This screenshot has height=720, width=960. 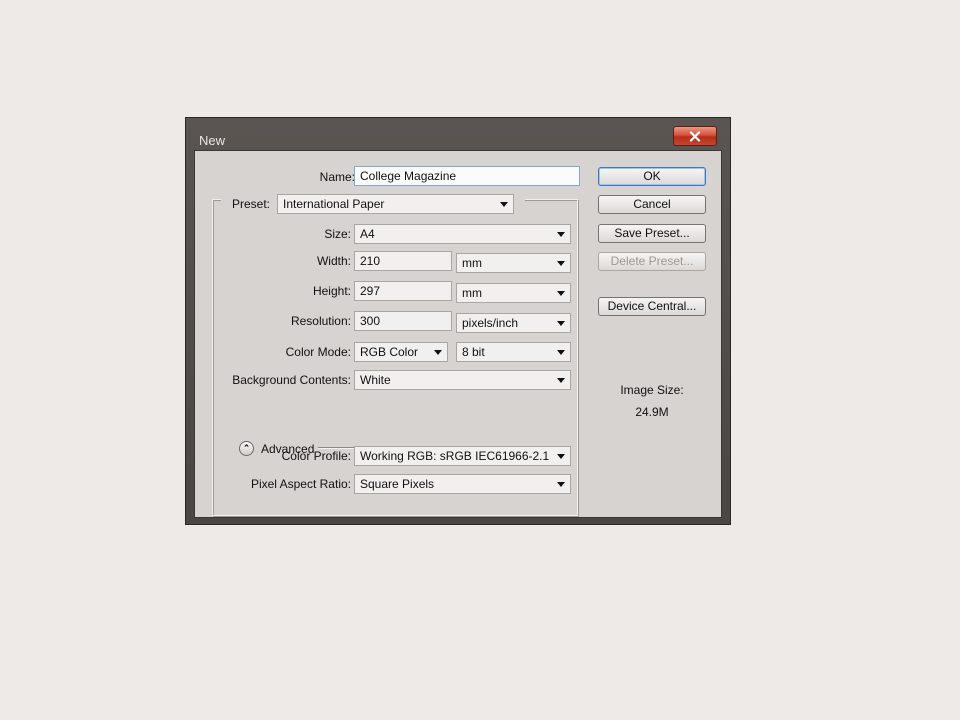 I want to click on resolution-unit-value: pixels/inch, so click(x=490, y=323).